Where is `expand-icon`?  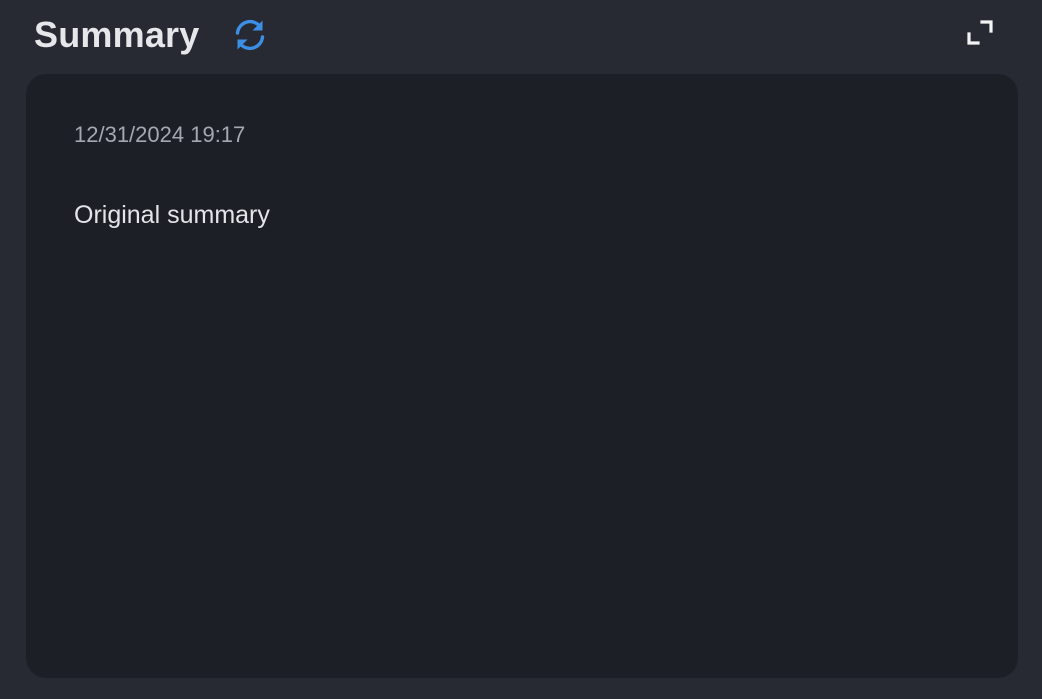
expand-icon is located at coordinates (980, 32).